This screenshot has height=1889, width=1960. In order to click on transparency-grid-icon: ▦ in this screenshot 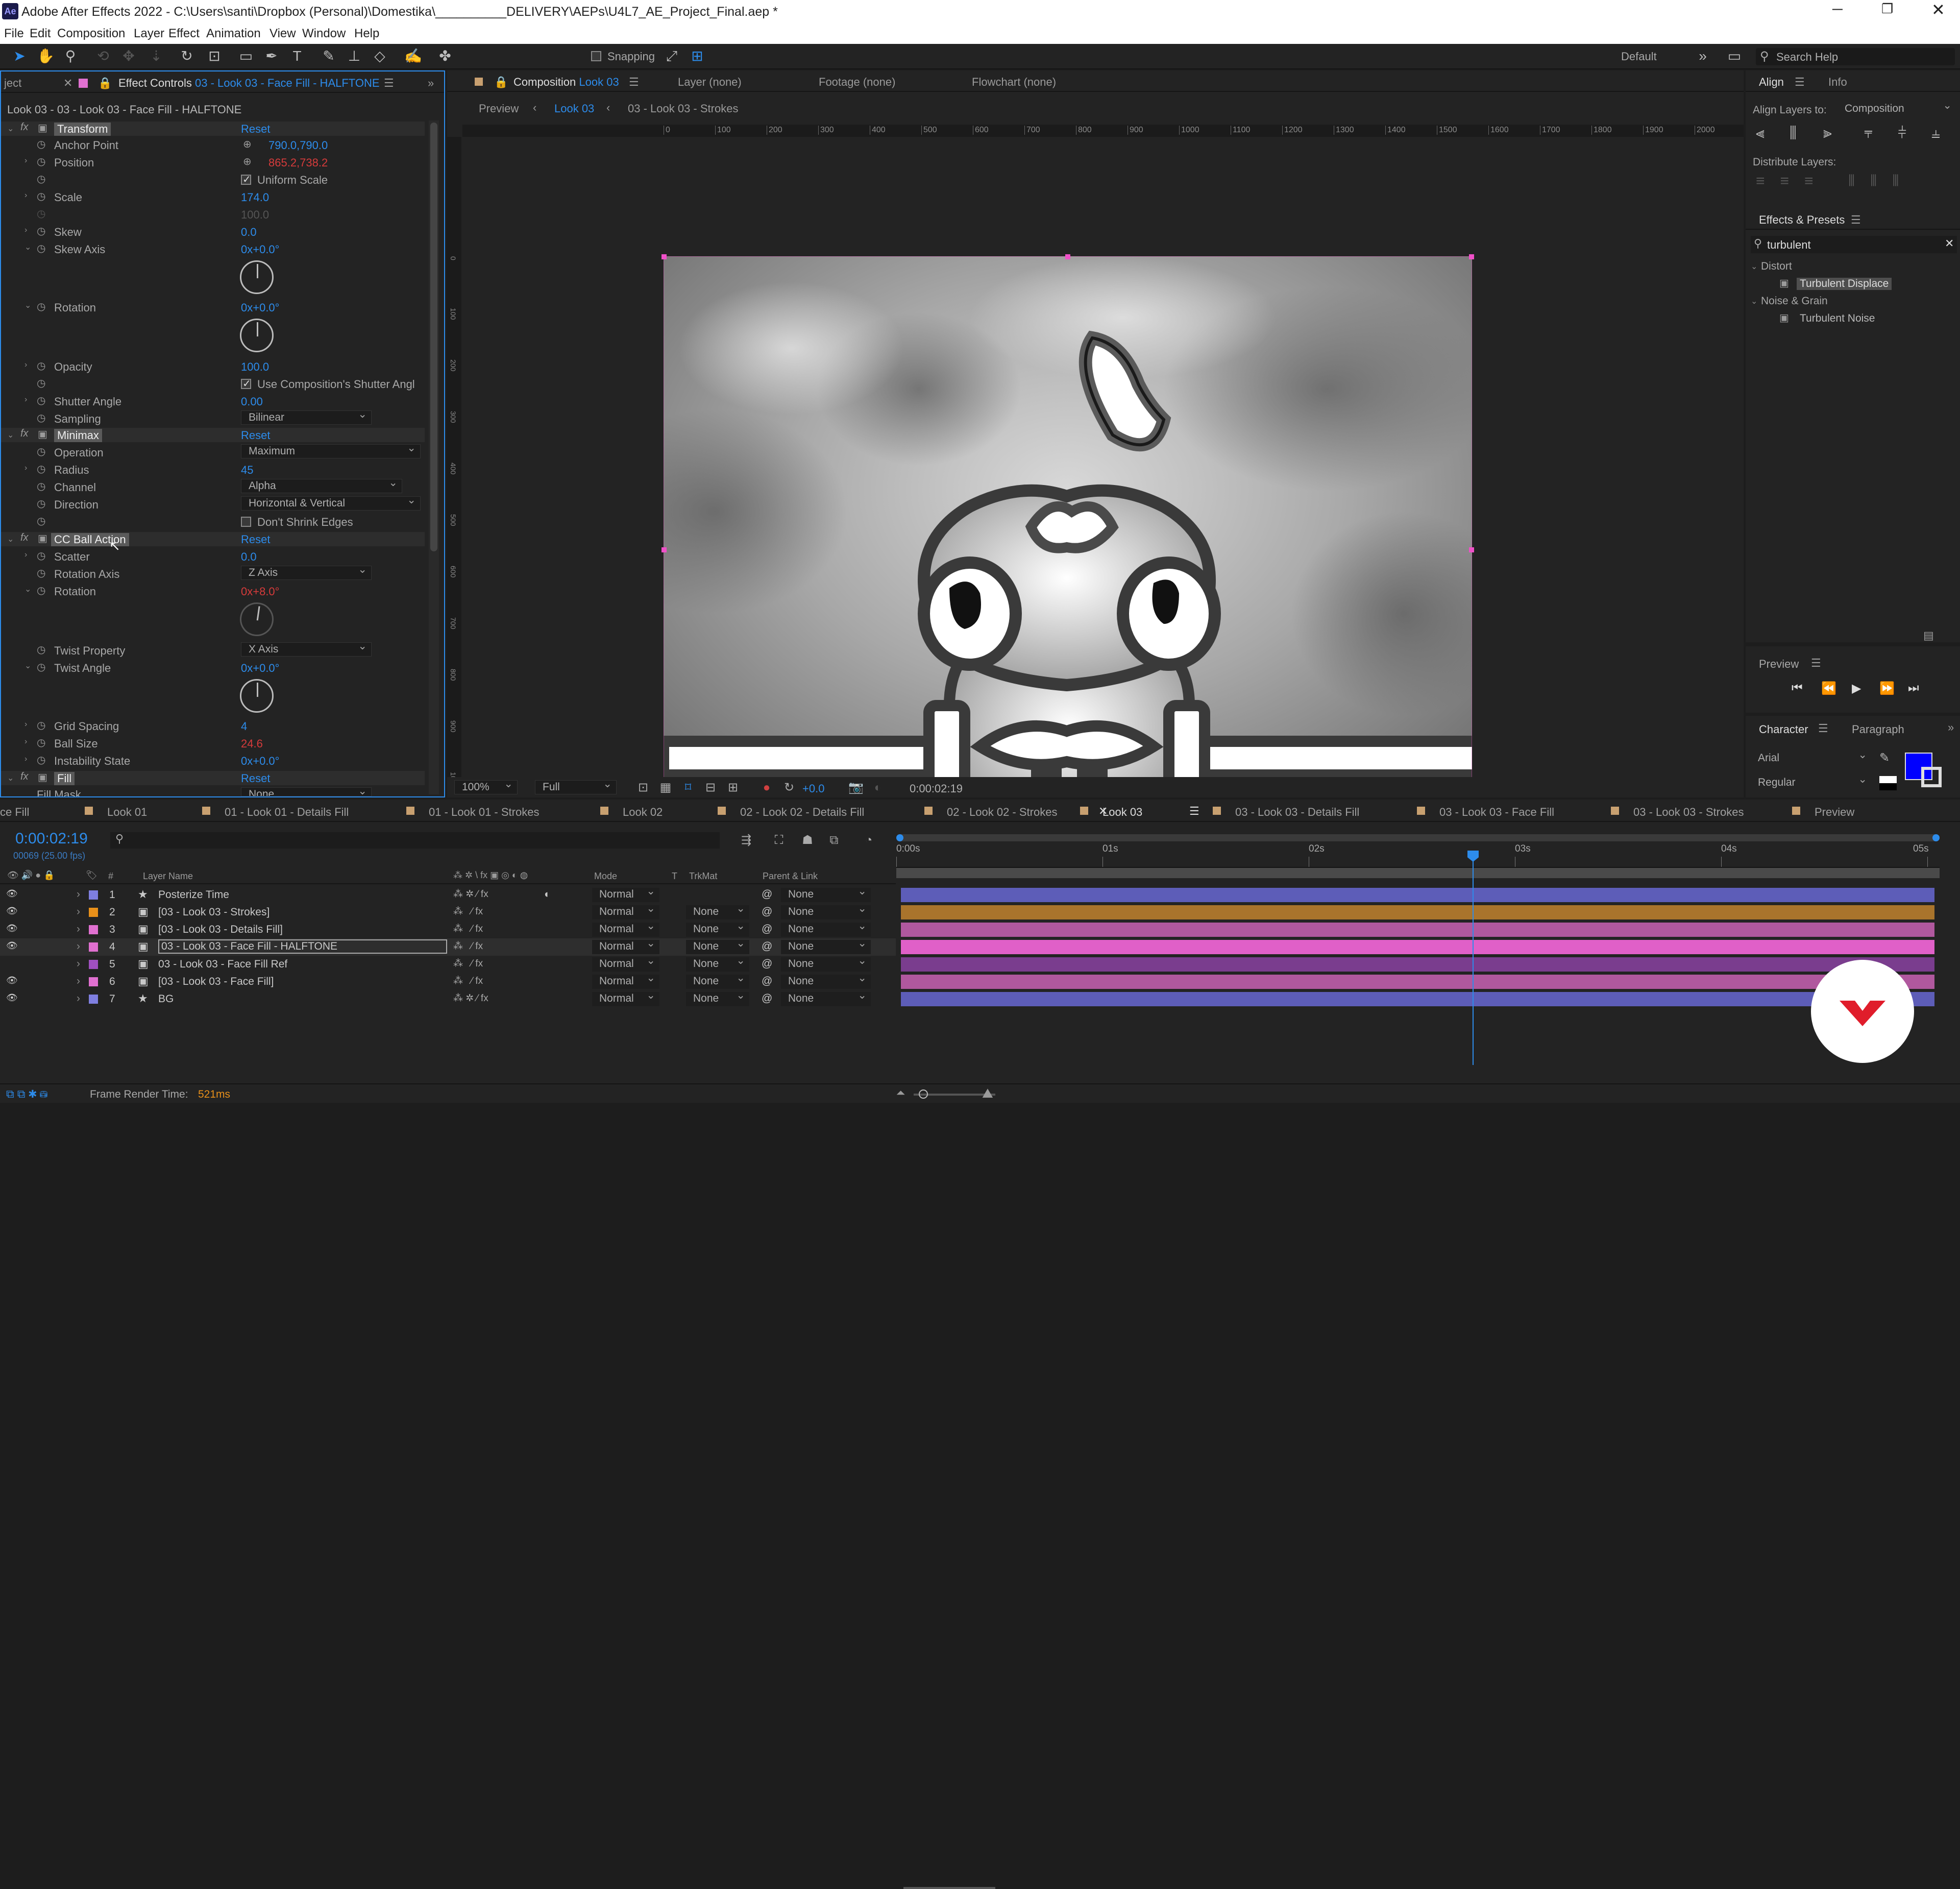, I will do `click(665, 788)`.